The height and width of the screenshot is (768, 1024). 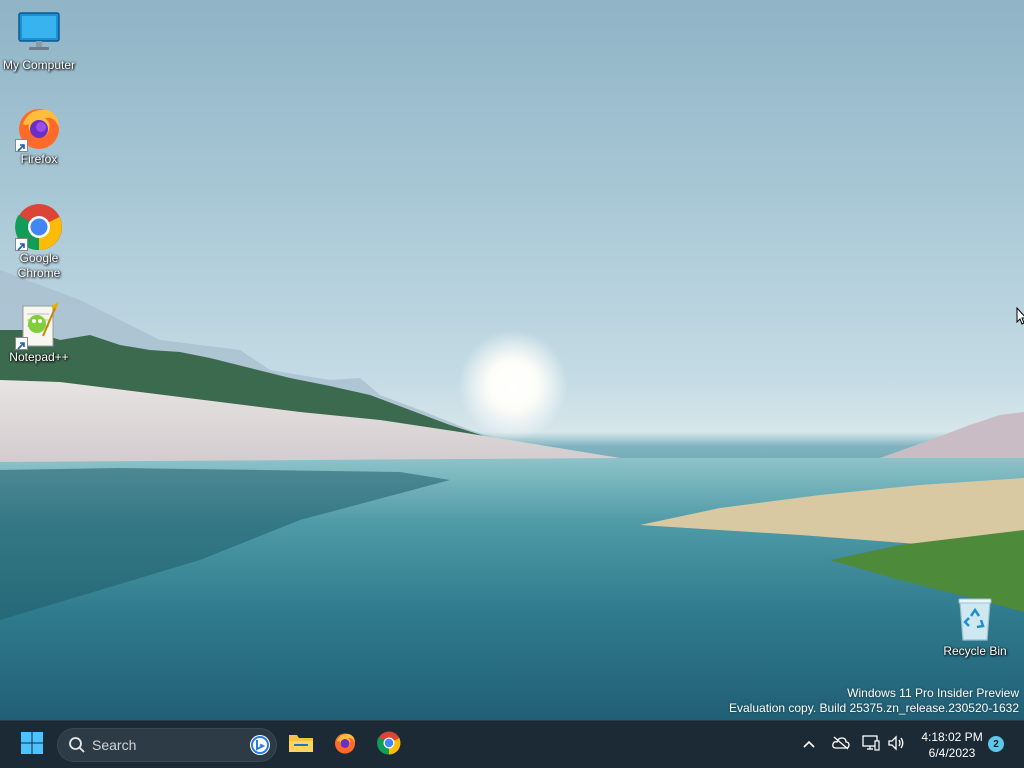 I want to click on show-hidden-icons-button, so click(x=809, y=744).